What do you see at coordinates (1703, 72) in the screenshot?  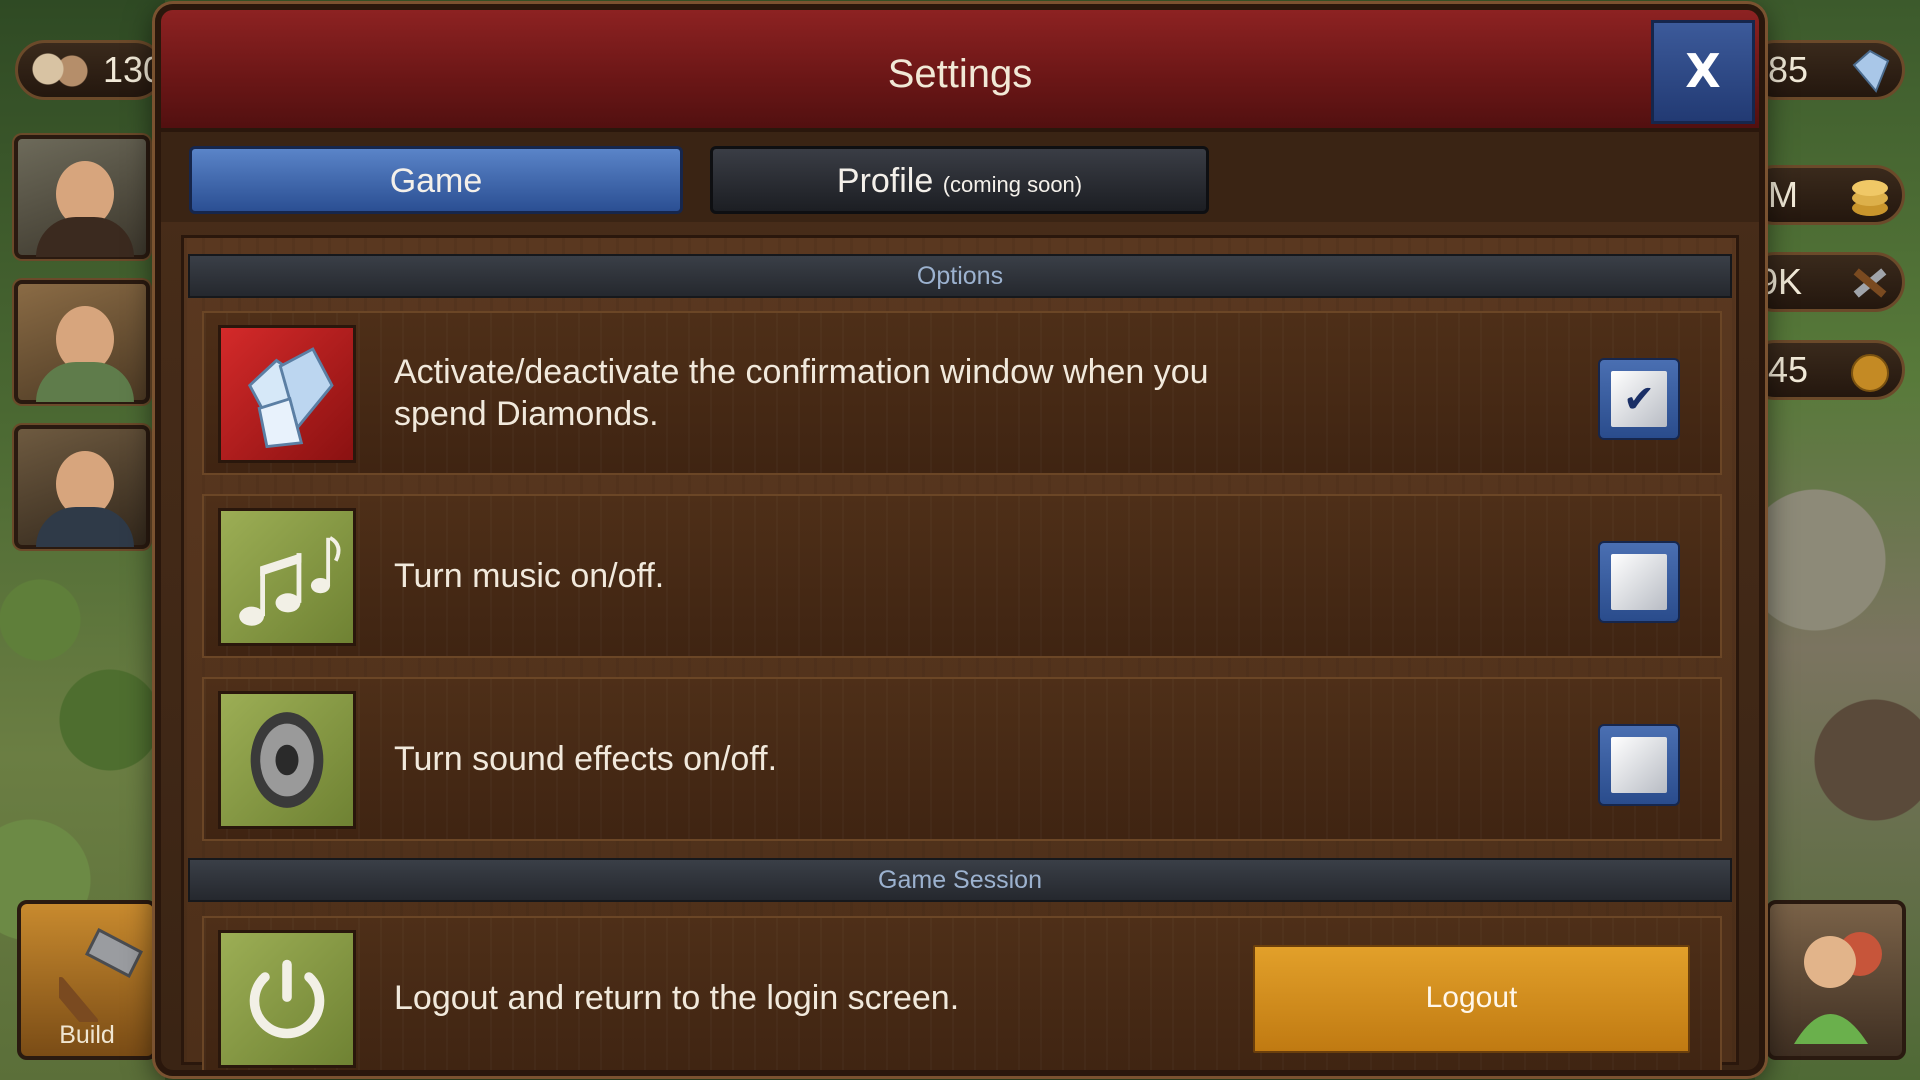 I see `close-button: X` at bounding box center [1703, 72].